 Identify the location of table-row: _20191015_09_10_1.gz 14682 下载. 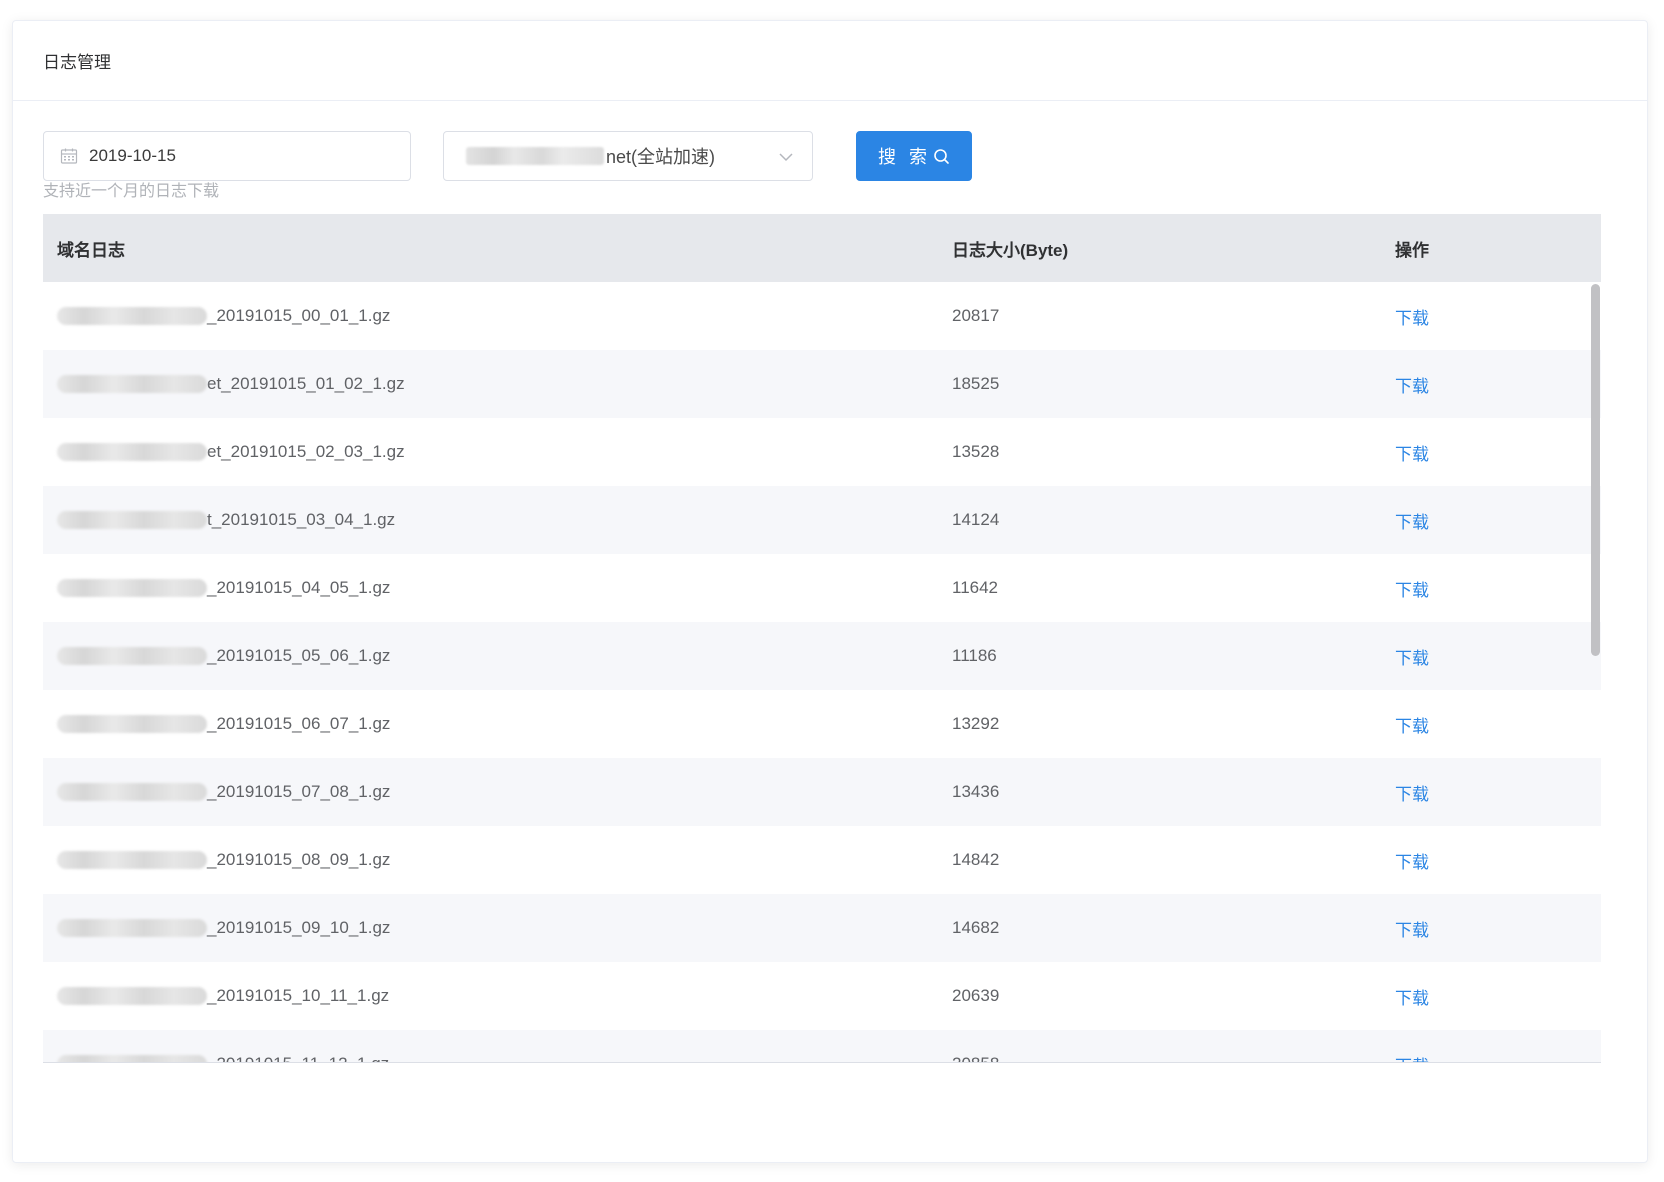
(822, 928).